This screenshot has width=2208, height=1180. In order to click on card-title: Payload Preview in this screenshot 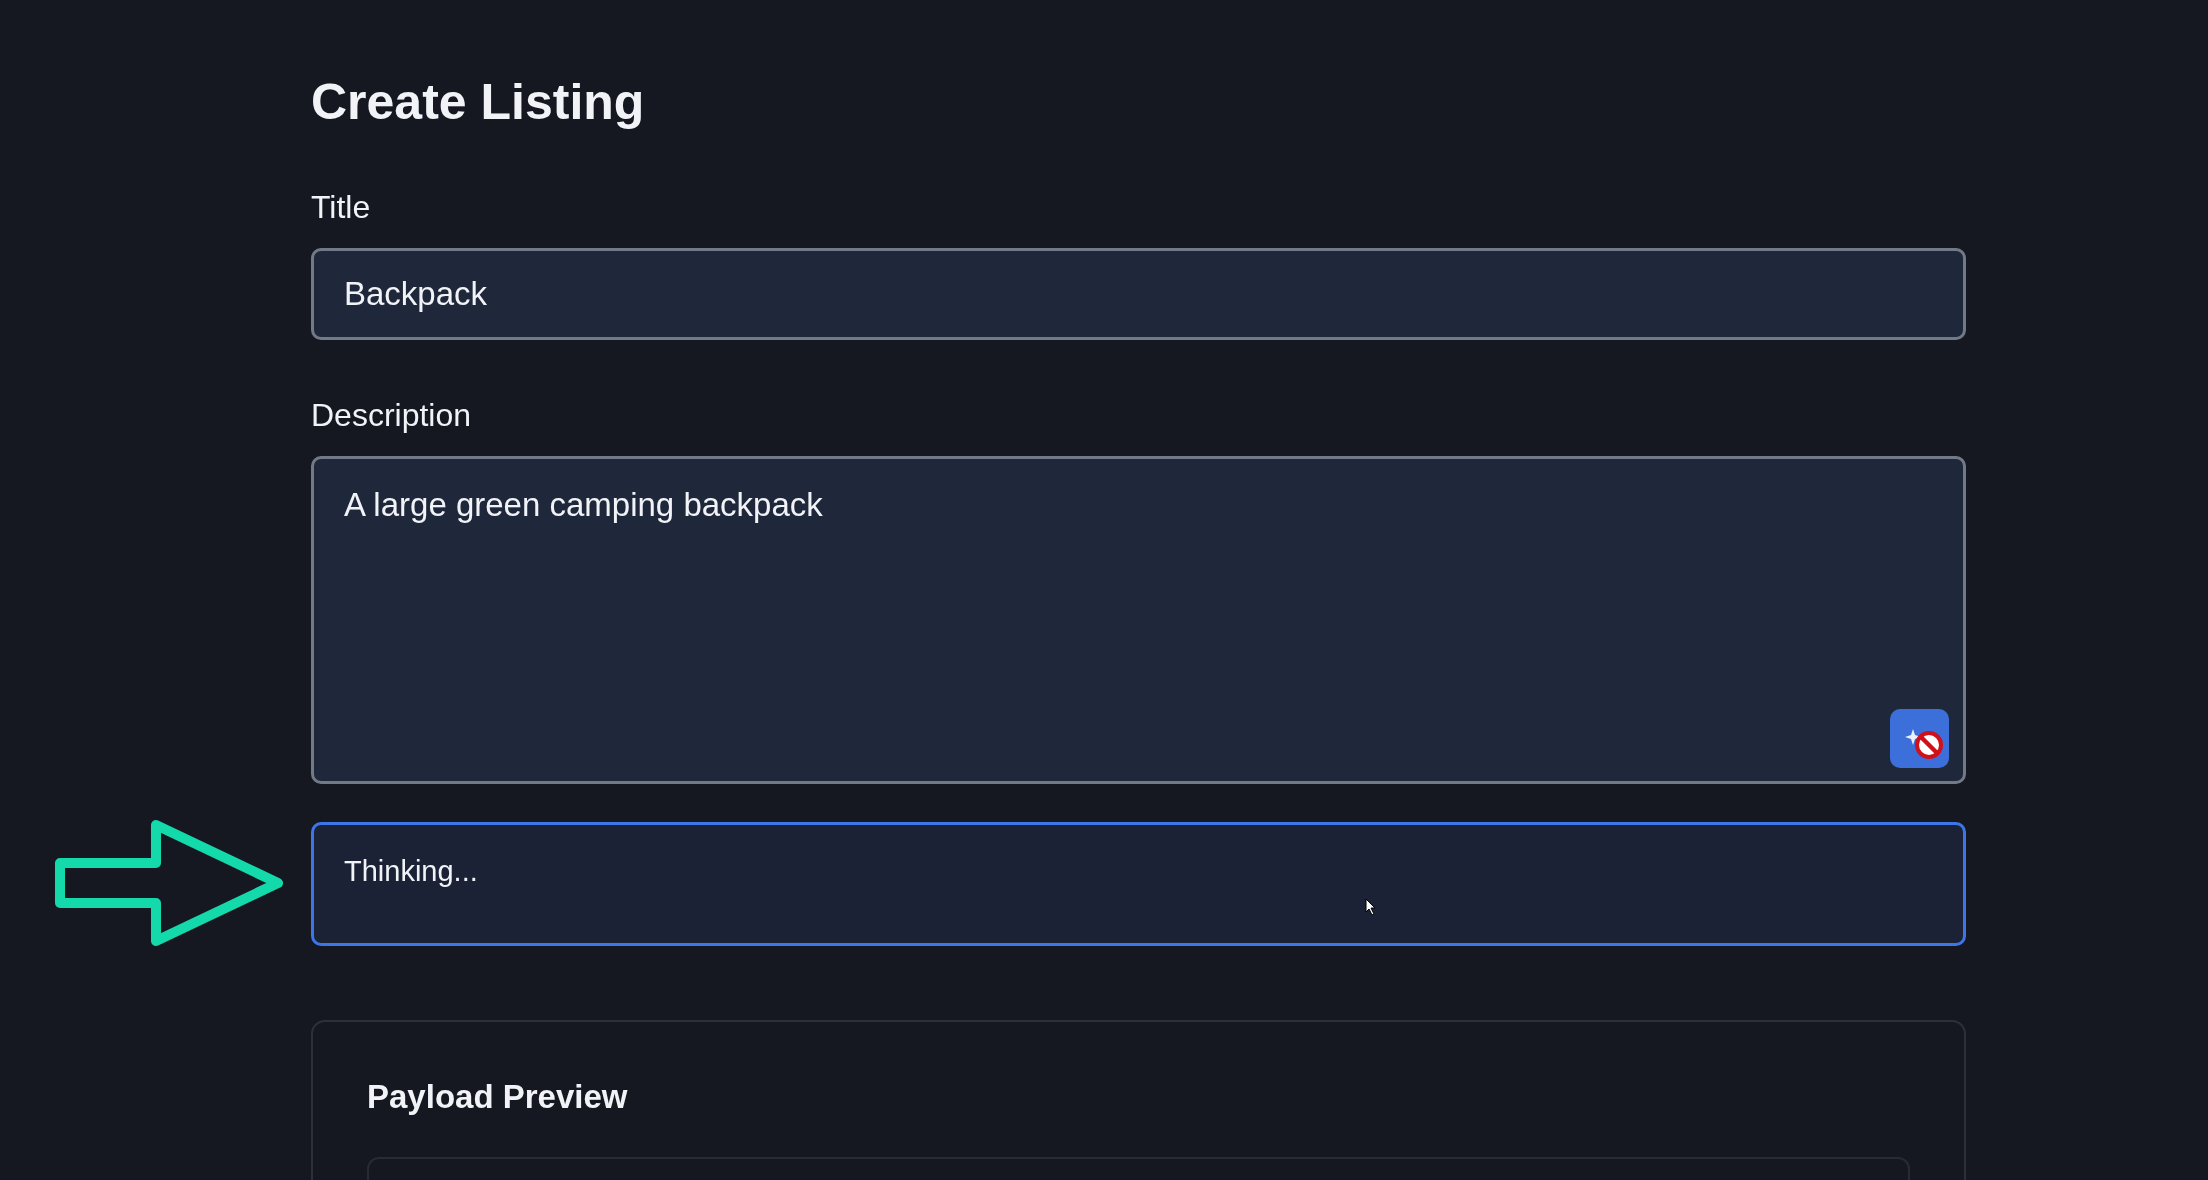, I will do `click(498, 1097)`.